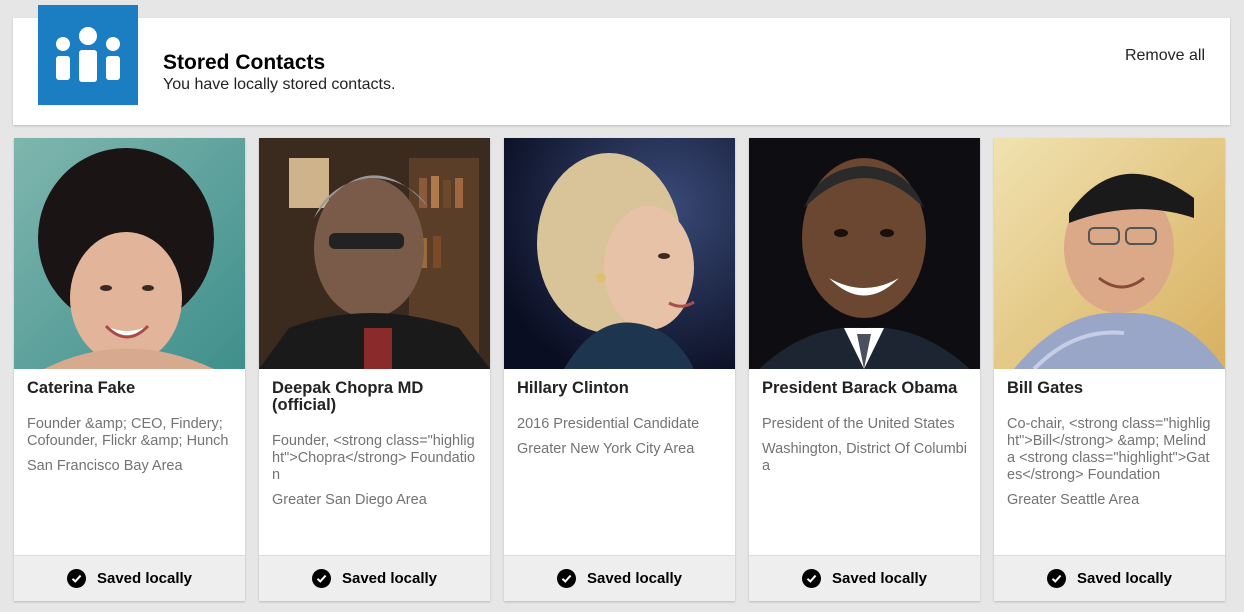 The image size is (1244, 612). Describe the element at coordinates (81, 388) in the screenshot. I see `contact-name: Caterina Fake` at that location.